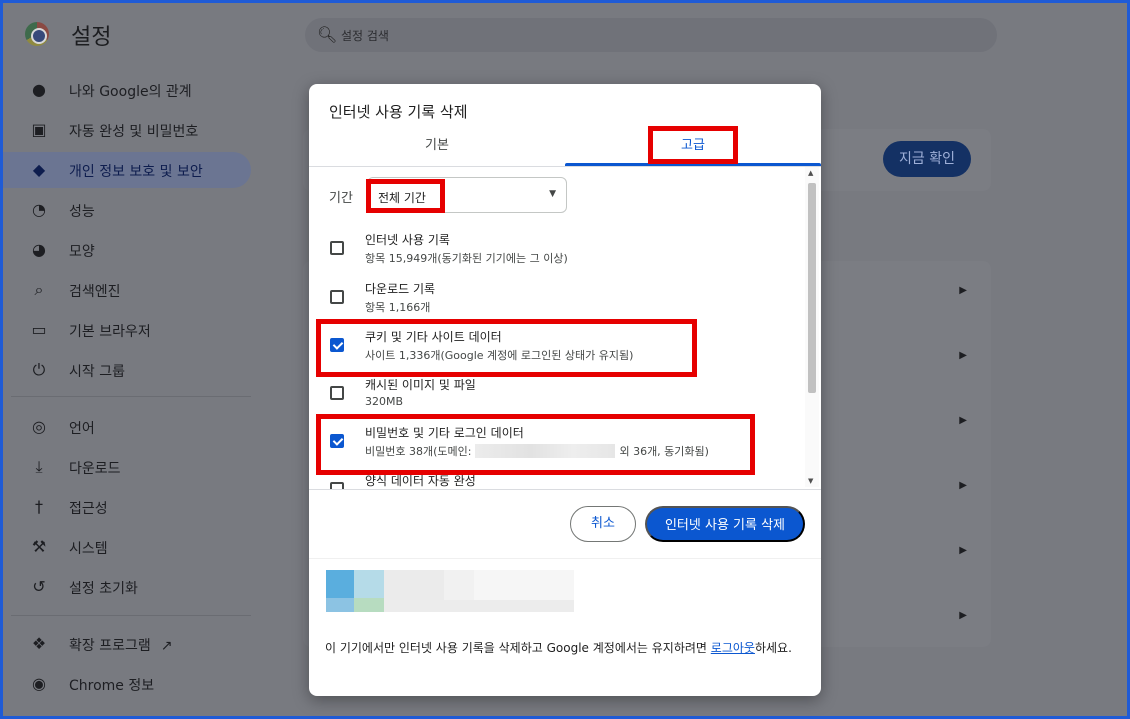 This screenshot has width=1130, height=719. Describe the element at coordinates (95, 292) in the screenshot. I see `sidebar-item-label: 검색엔진` at that location.